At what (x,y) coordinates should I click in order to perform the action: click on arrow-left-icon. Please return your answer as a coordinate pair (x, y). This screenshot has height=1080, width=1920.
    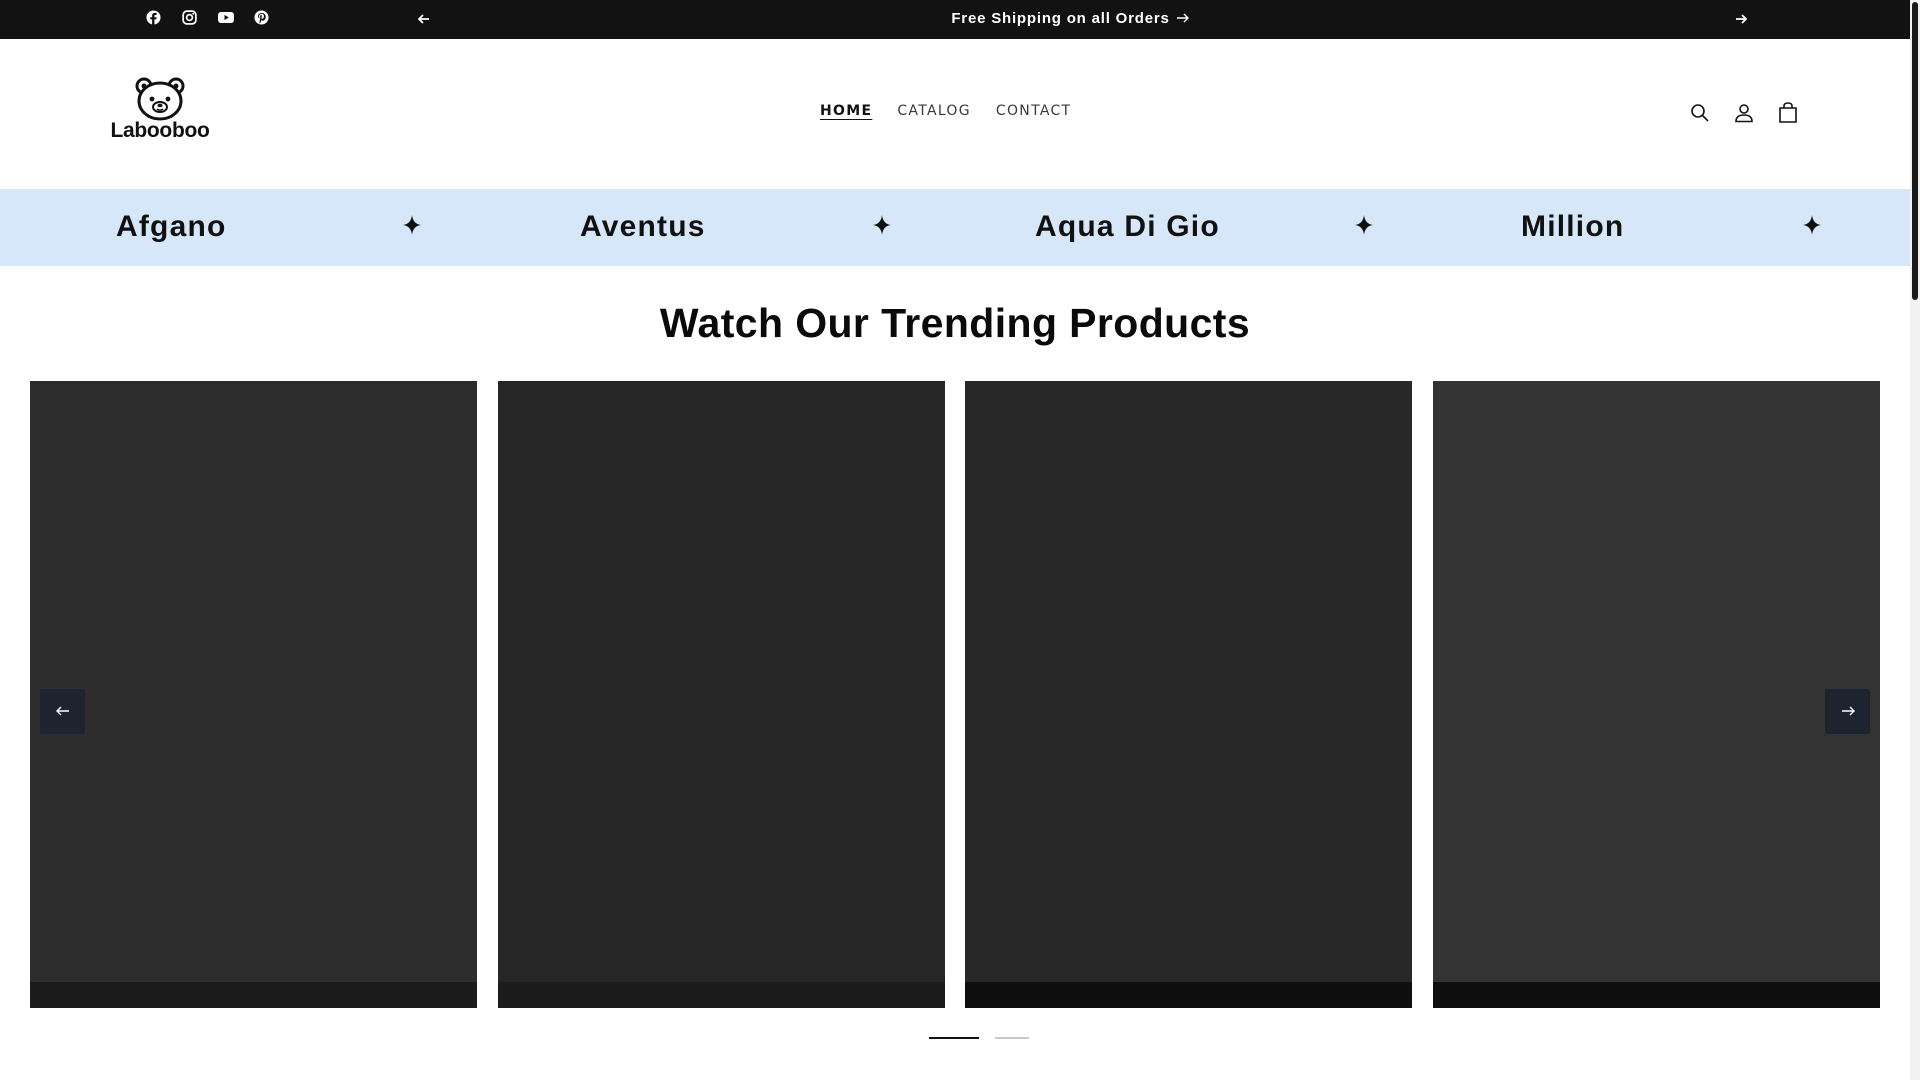
    Looking at the image, I should click on (62, 712).